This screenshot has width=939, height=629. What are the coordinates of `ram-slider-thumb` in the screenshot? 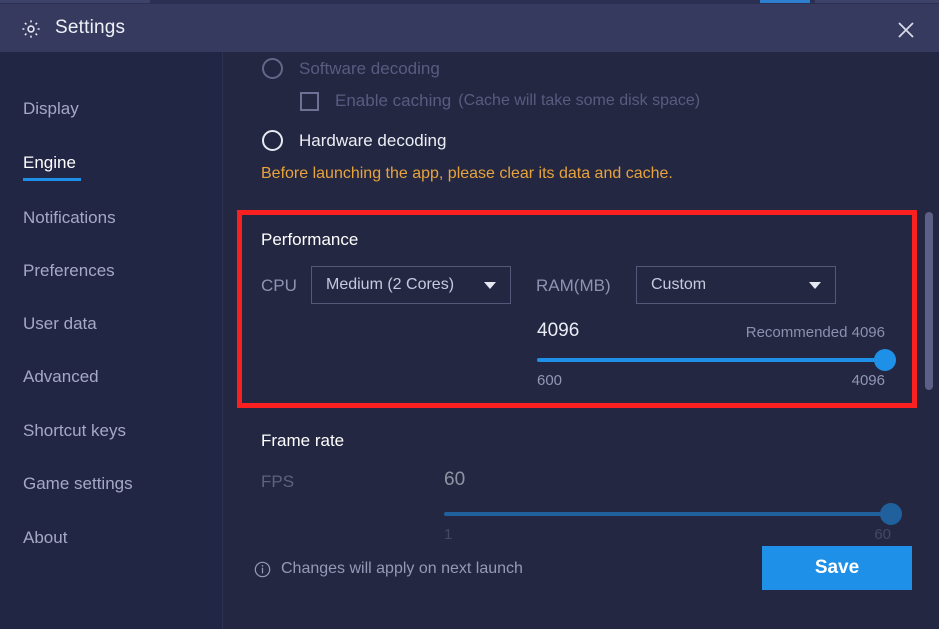 It's located at (885, 360).